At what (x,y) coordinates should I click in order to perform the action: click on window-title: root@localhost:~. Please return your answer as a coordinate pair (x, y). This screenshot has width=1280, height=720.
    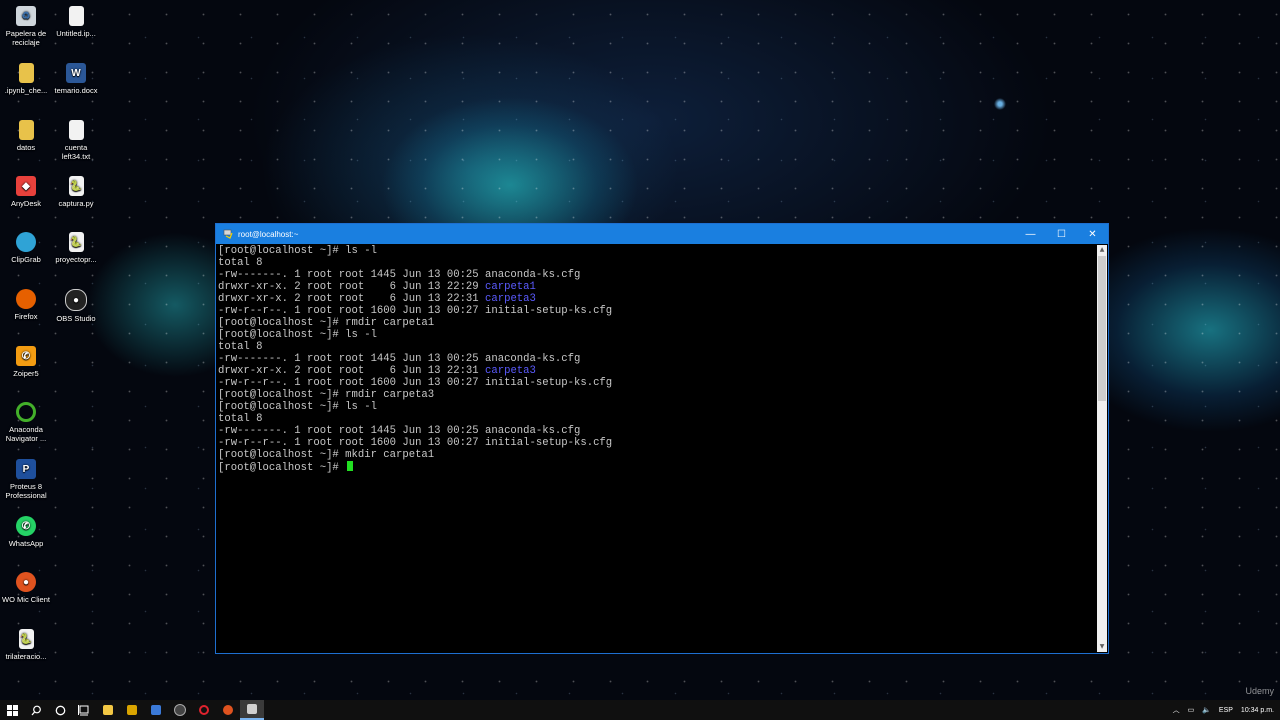
    Looking at the image, I should click on (268, 234).